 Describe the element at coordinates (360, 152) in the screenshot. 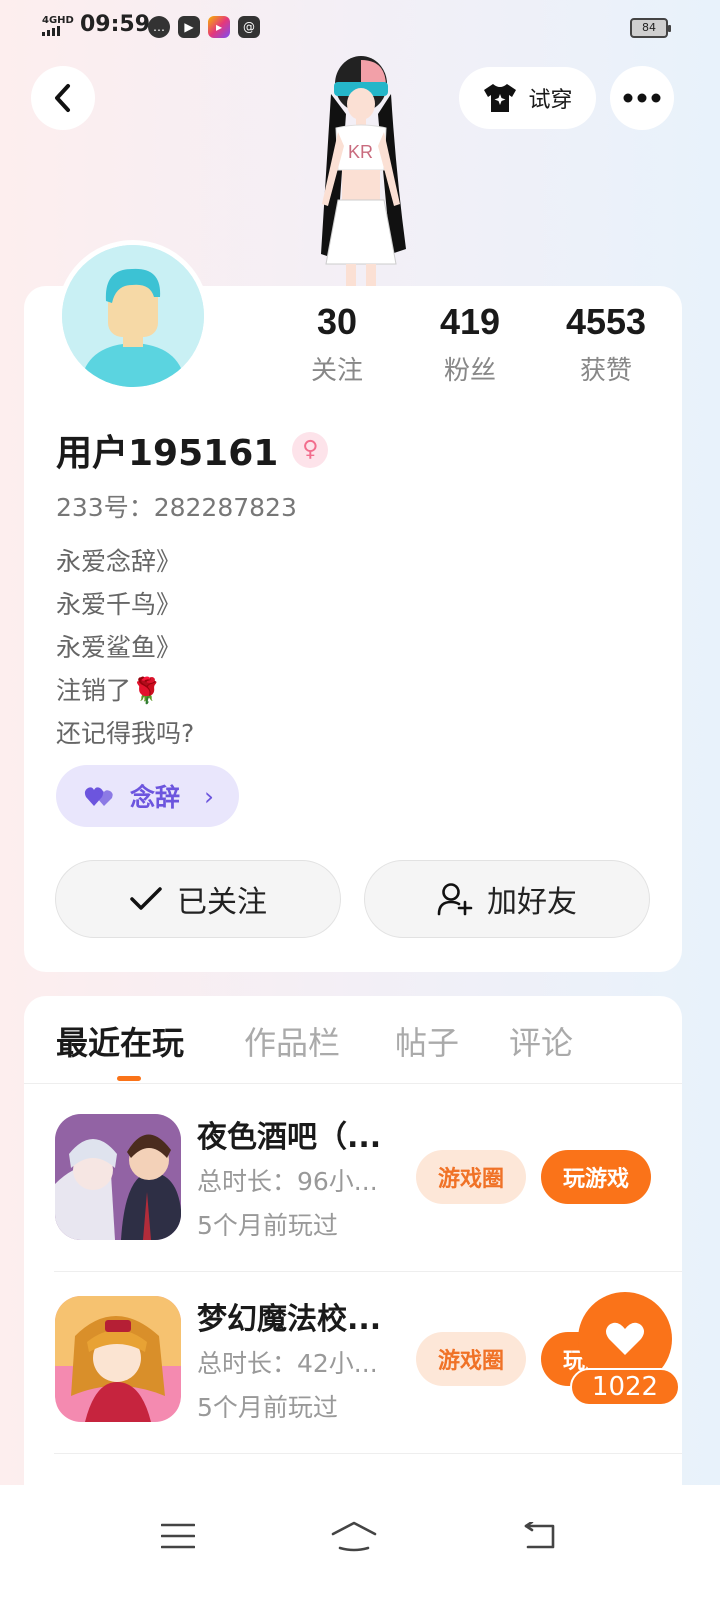

I see `svg-text: KR` at that location.